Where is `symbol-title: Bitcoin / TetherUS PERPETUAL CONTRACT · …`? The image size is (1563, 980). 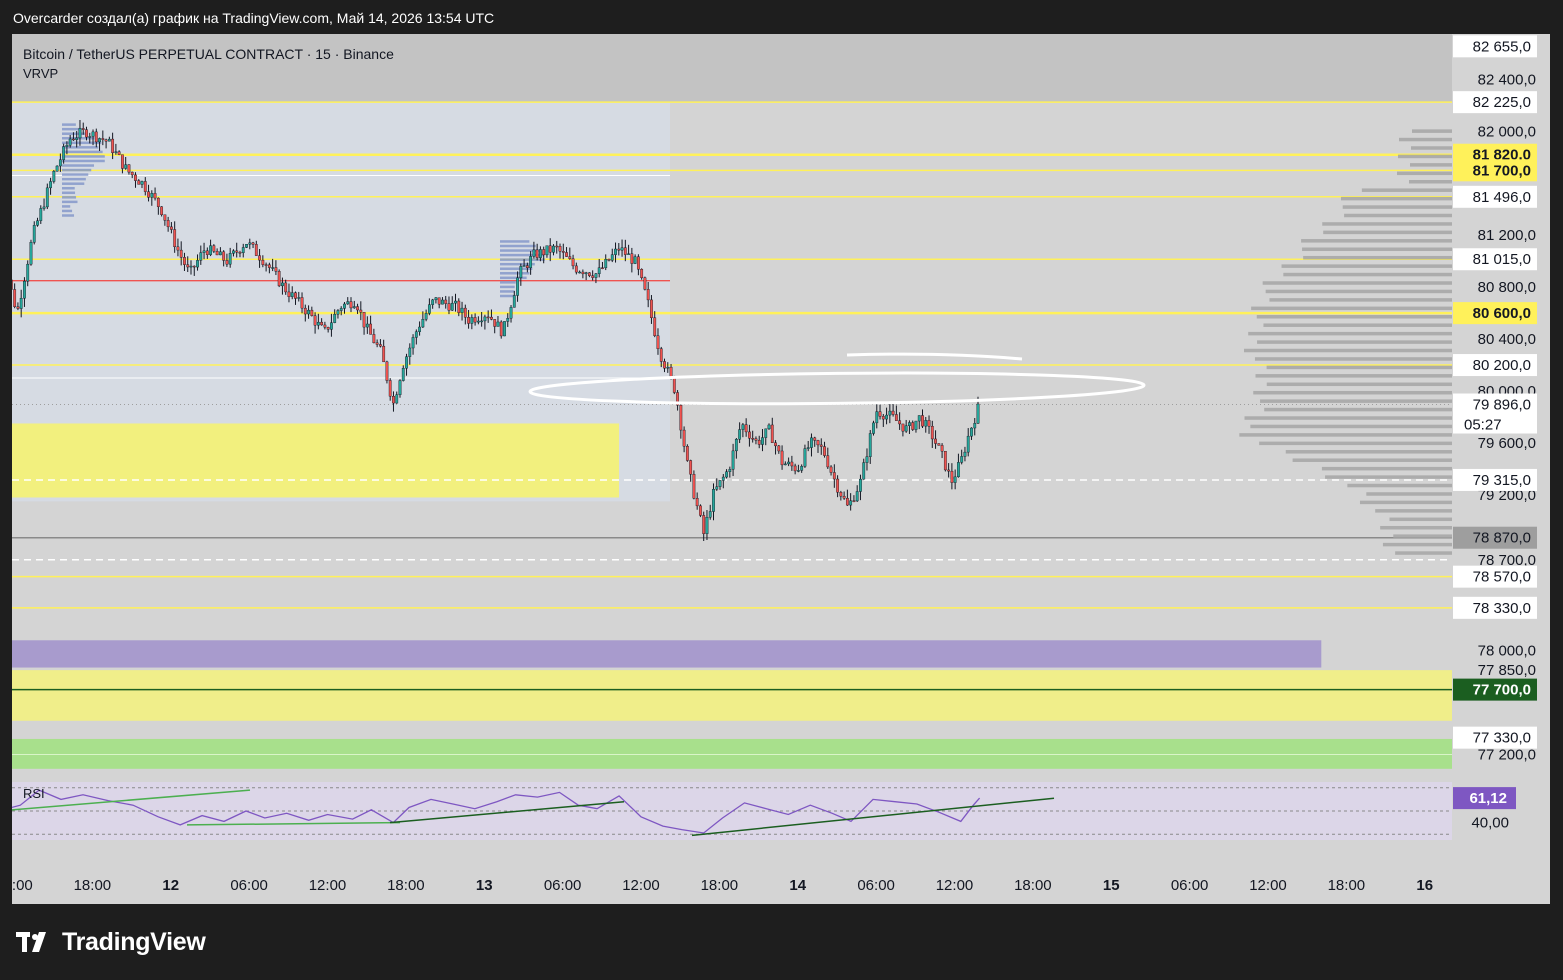 symbol-title: Bitcoin / TetherUS PERPETUAL CONTRACT · … is located at coordinates (208, 54).